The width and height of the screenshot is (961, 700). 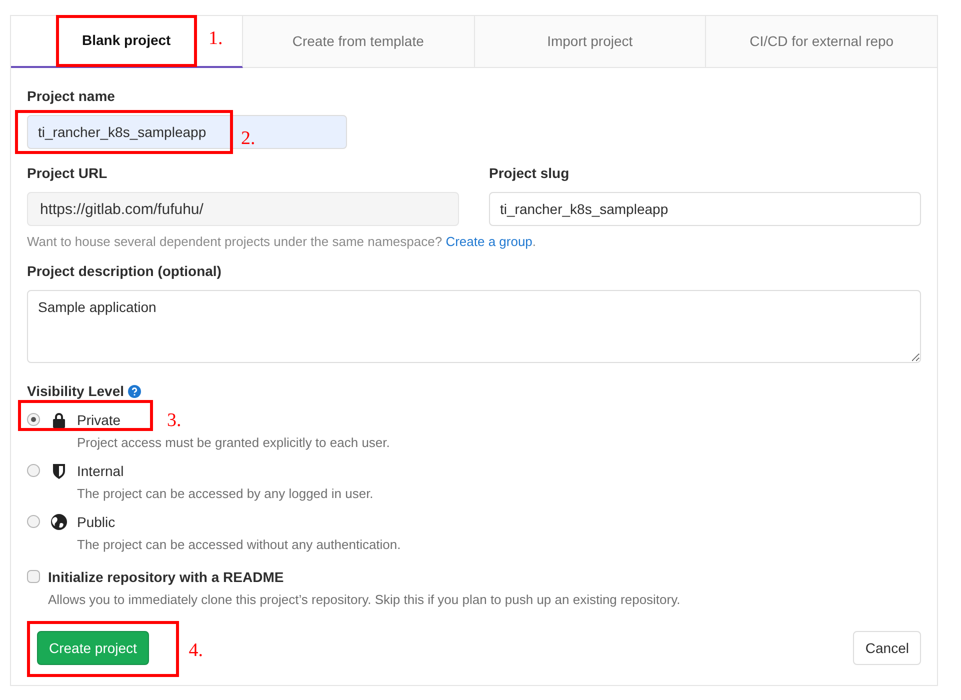 What do you see at coordinates (225, 493) in the screenshot?
I see `option-description: The project can be accessed by any logged in user.` at bounding box center [225, 493].